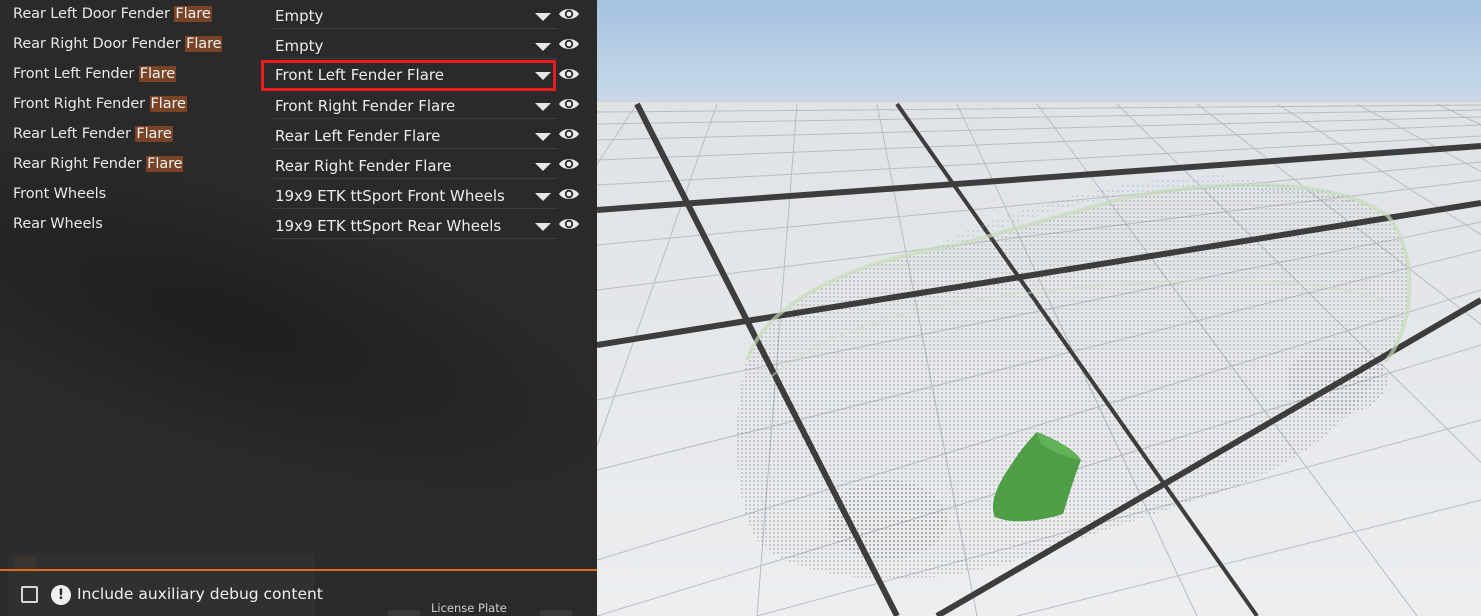  What do you see at coordinates (94, 14) in the screenshot?
I see `part-slot-label-text: Rear Left Door Fender` at bounding box center [94, 14].